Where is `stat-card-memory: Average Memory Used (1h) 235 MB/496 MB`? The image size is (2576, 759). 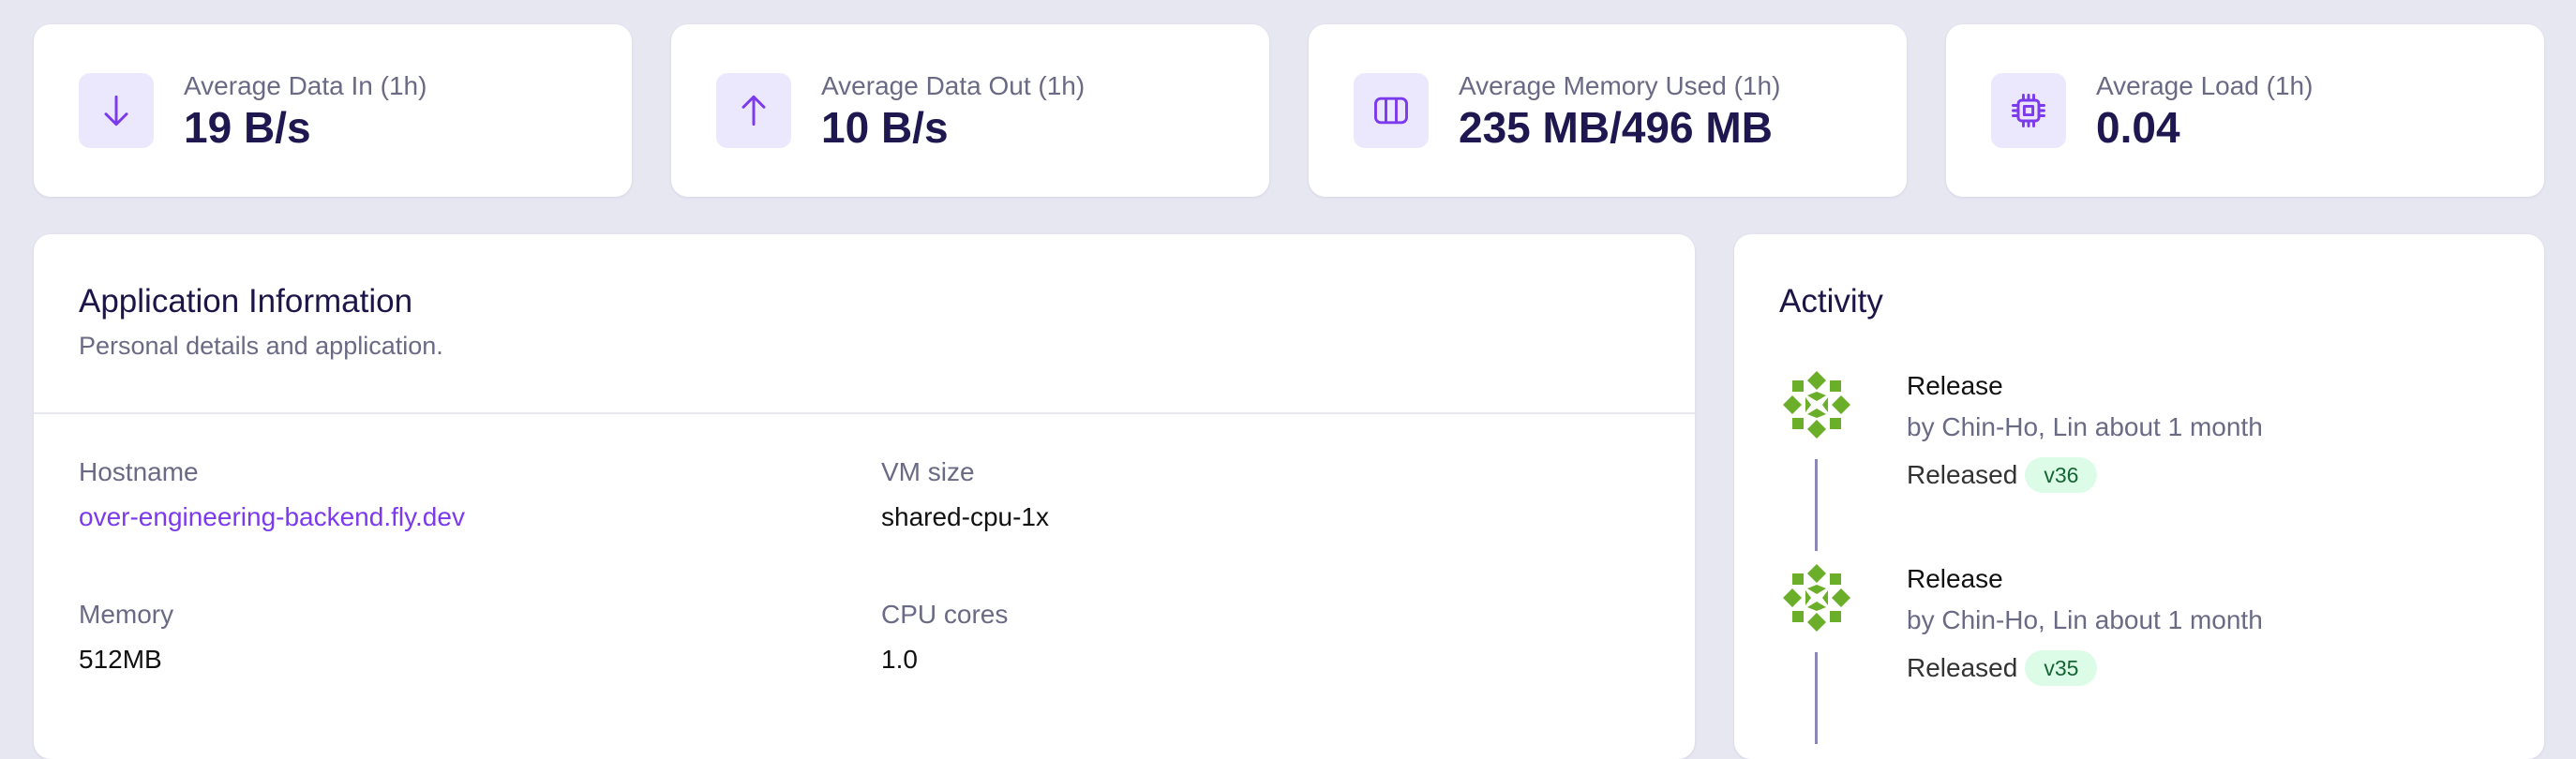
stat-card-memory: Average Memory Used (1h) 235 MB/496 MB is located at coordinates (1608, 110).